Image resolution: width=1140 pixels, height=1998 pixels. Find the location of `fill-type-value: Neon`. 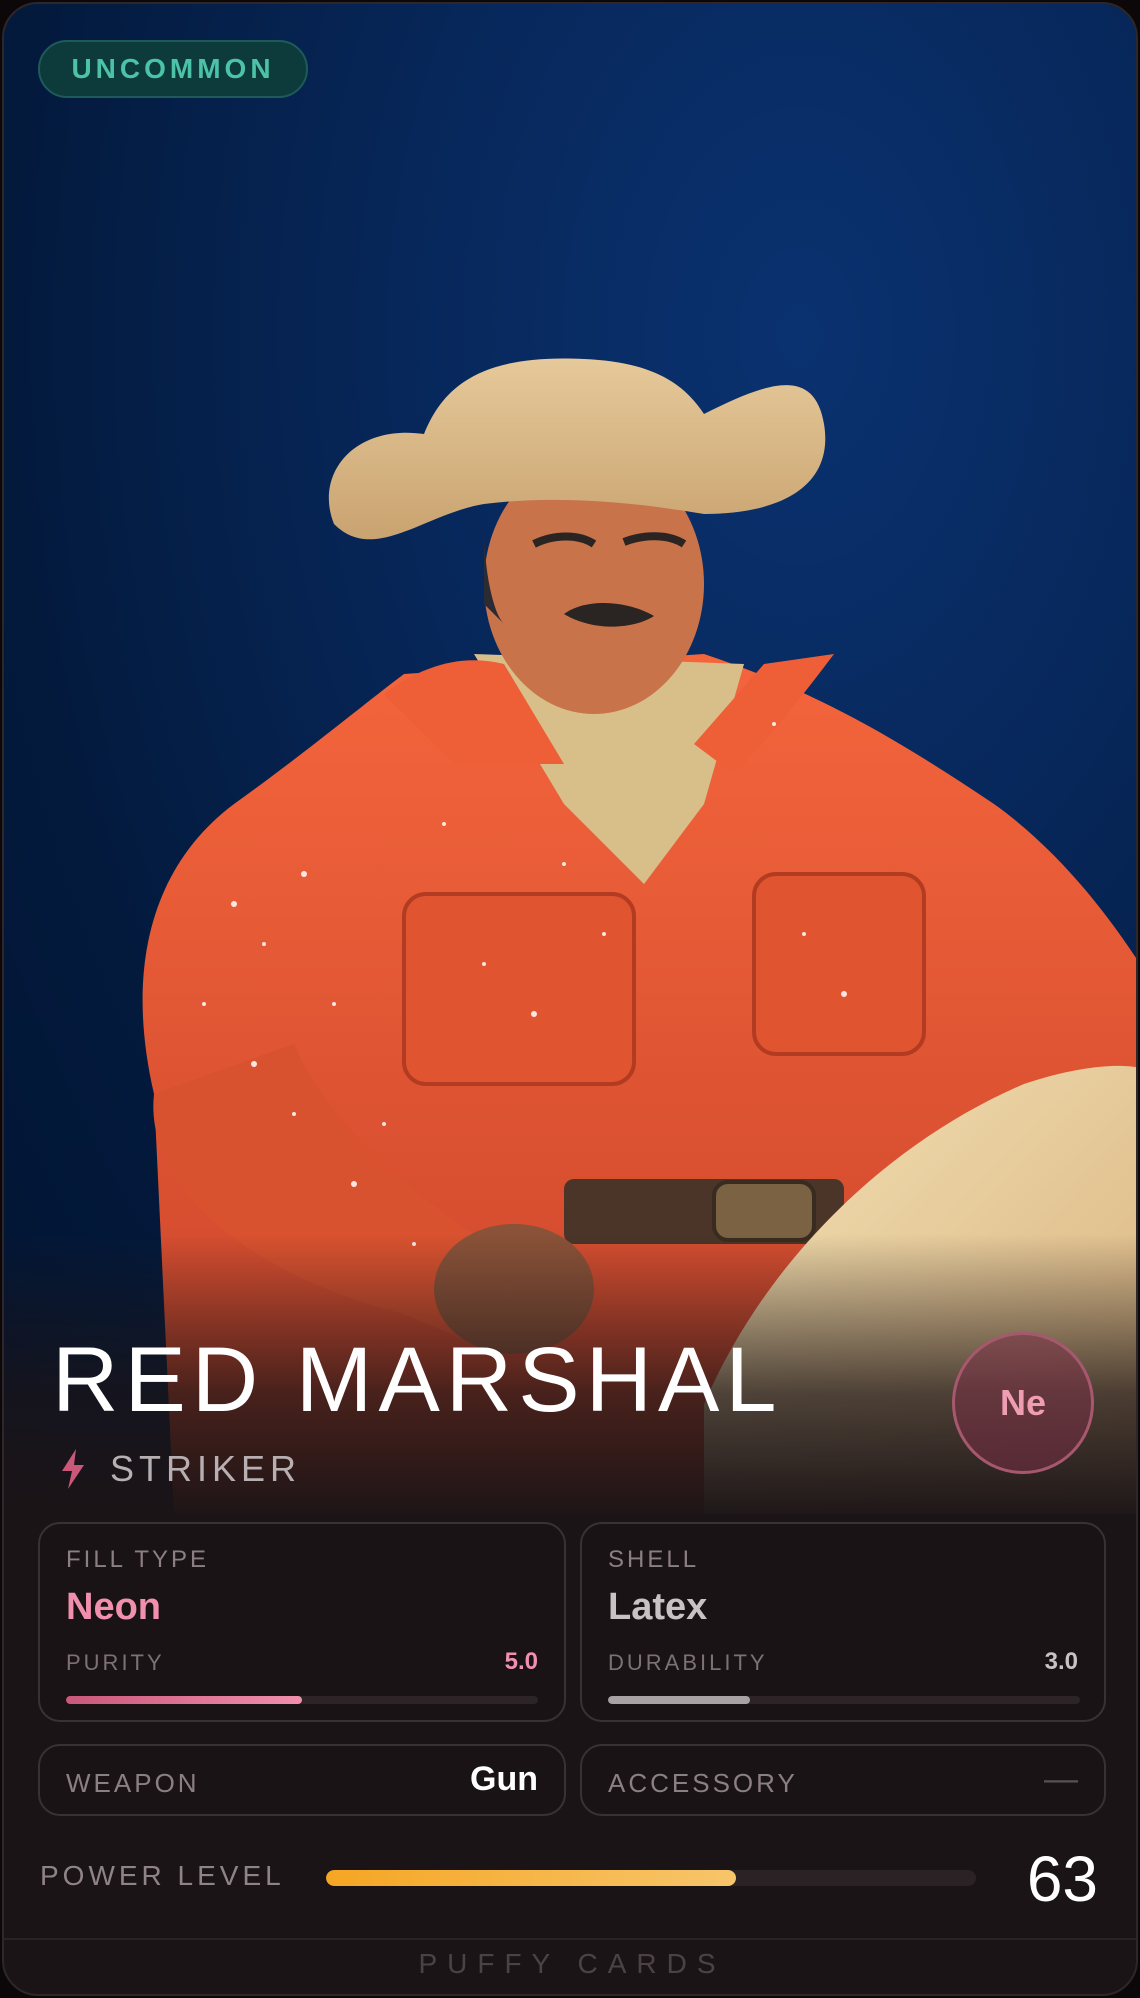

fill-type-value: Neon is located at coordinates (113, 1607).